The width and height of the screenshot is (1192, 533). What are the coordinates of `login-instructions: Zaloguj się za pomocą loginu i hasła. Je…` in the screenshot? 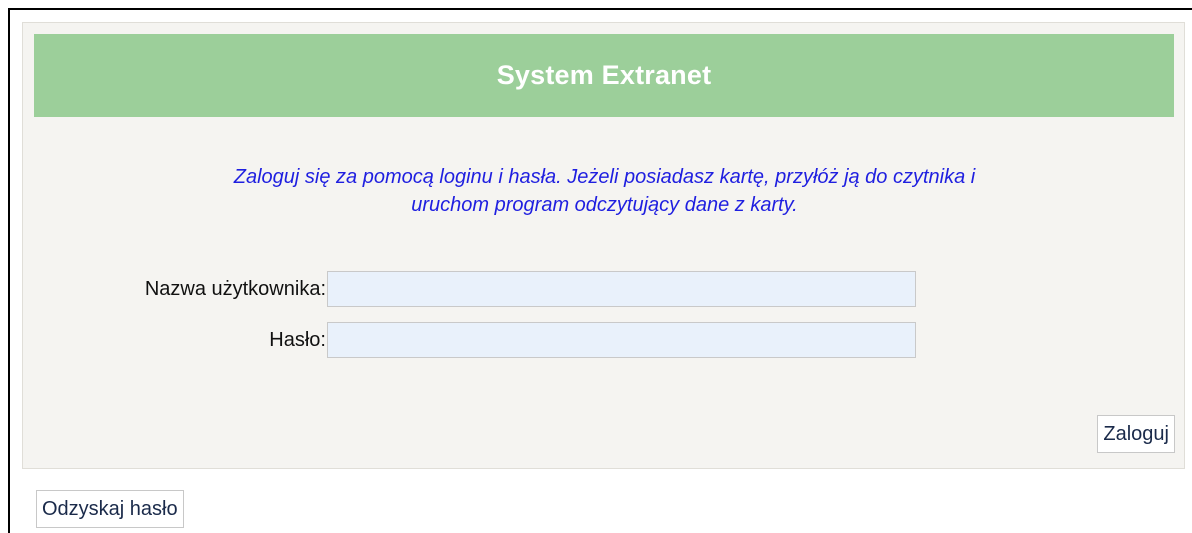 It's located at (604, 191).